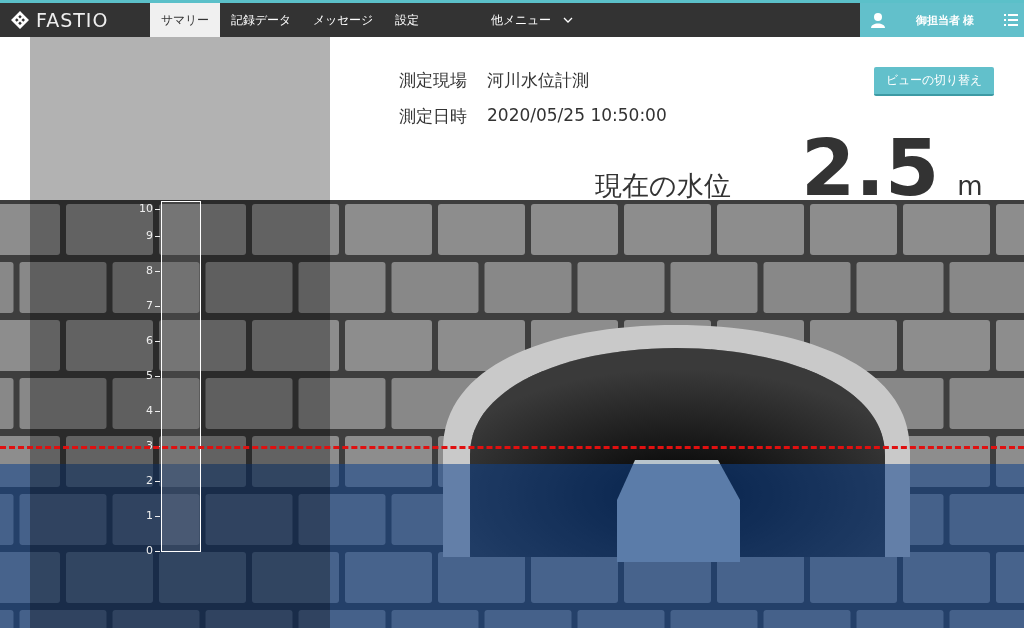 This screenshot has height=628, width=1024. I want to click on nav-tab: 設定, so click(407, 20).